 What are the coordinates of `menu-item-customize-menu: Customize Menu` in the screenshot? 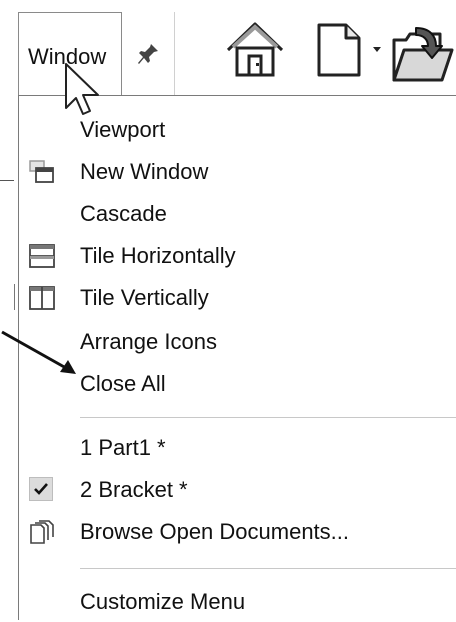 It's located at (237, 602).